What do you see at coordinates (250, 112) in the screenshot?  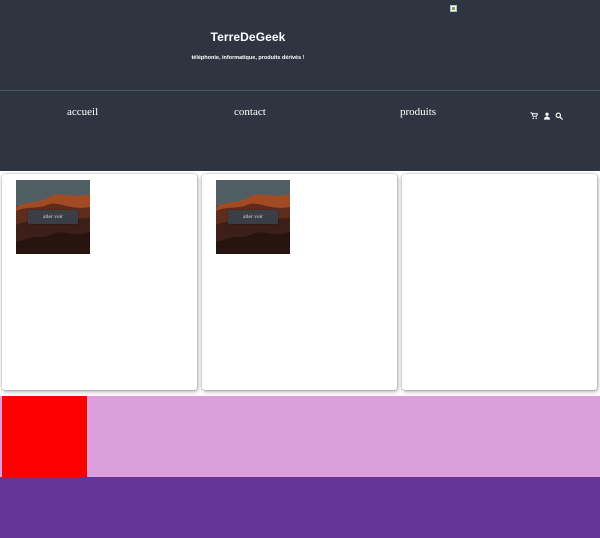 I see `nav-link-contact: contact` at bounding box center [250, 112].